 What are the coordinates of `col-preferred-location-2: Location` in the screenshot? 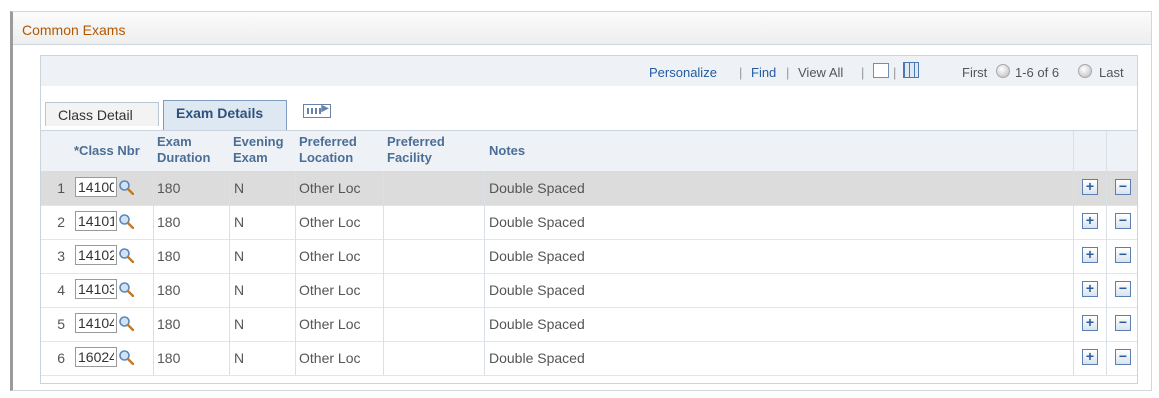 It's located at (326, 158).